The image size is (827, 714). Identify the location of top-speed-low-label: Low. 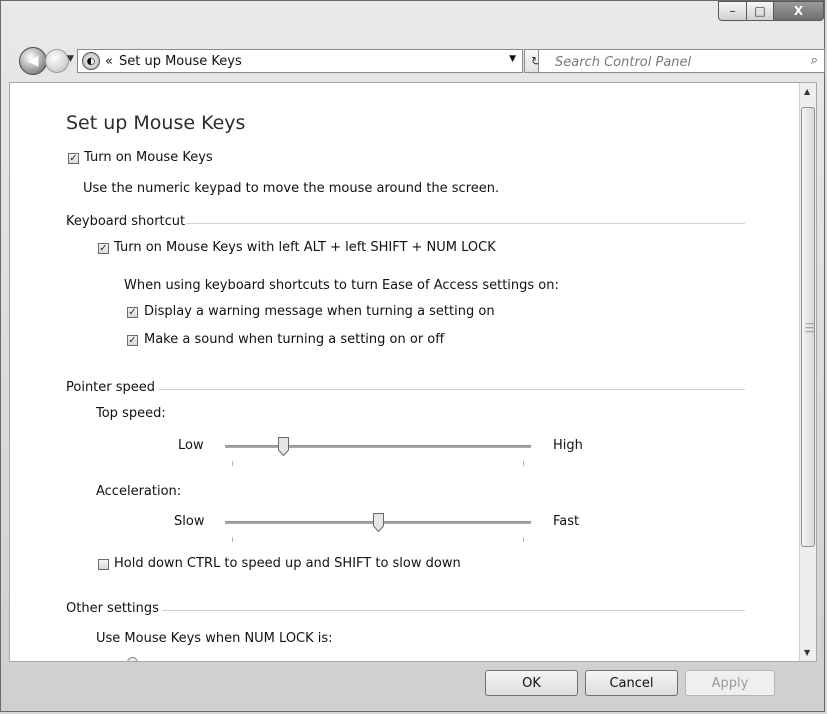
(191, 445).